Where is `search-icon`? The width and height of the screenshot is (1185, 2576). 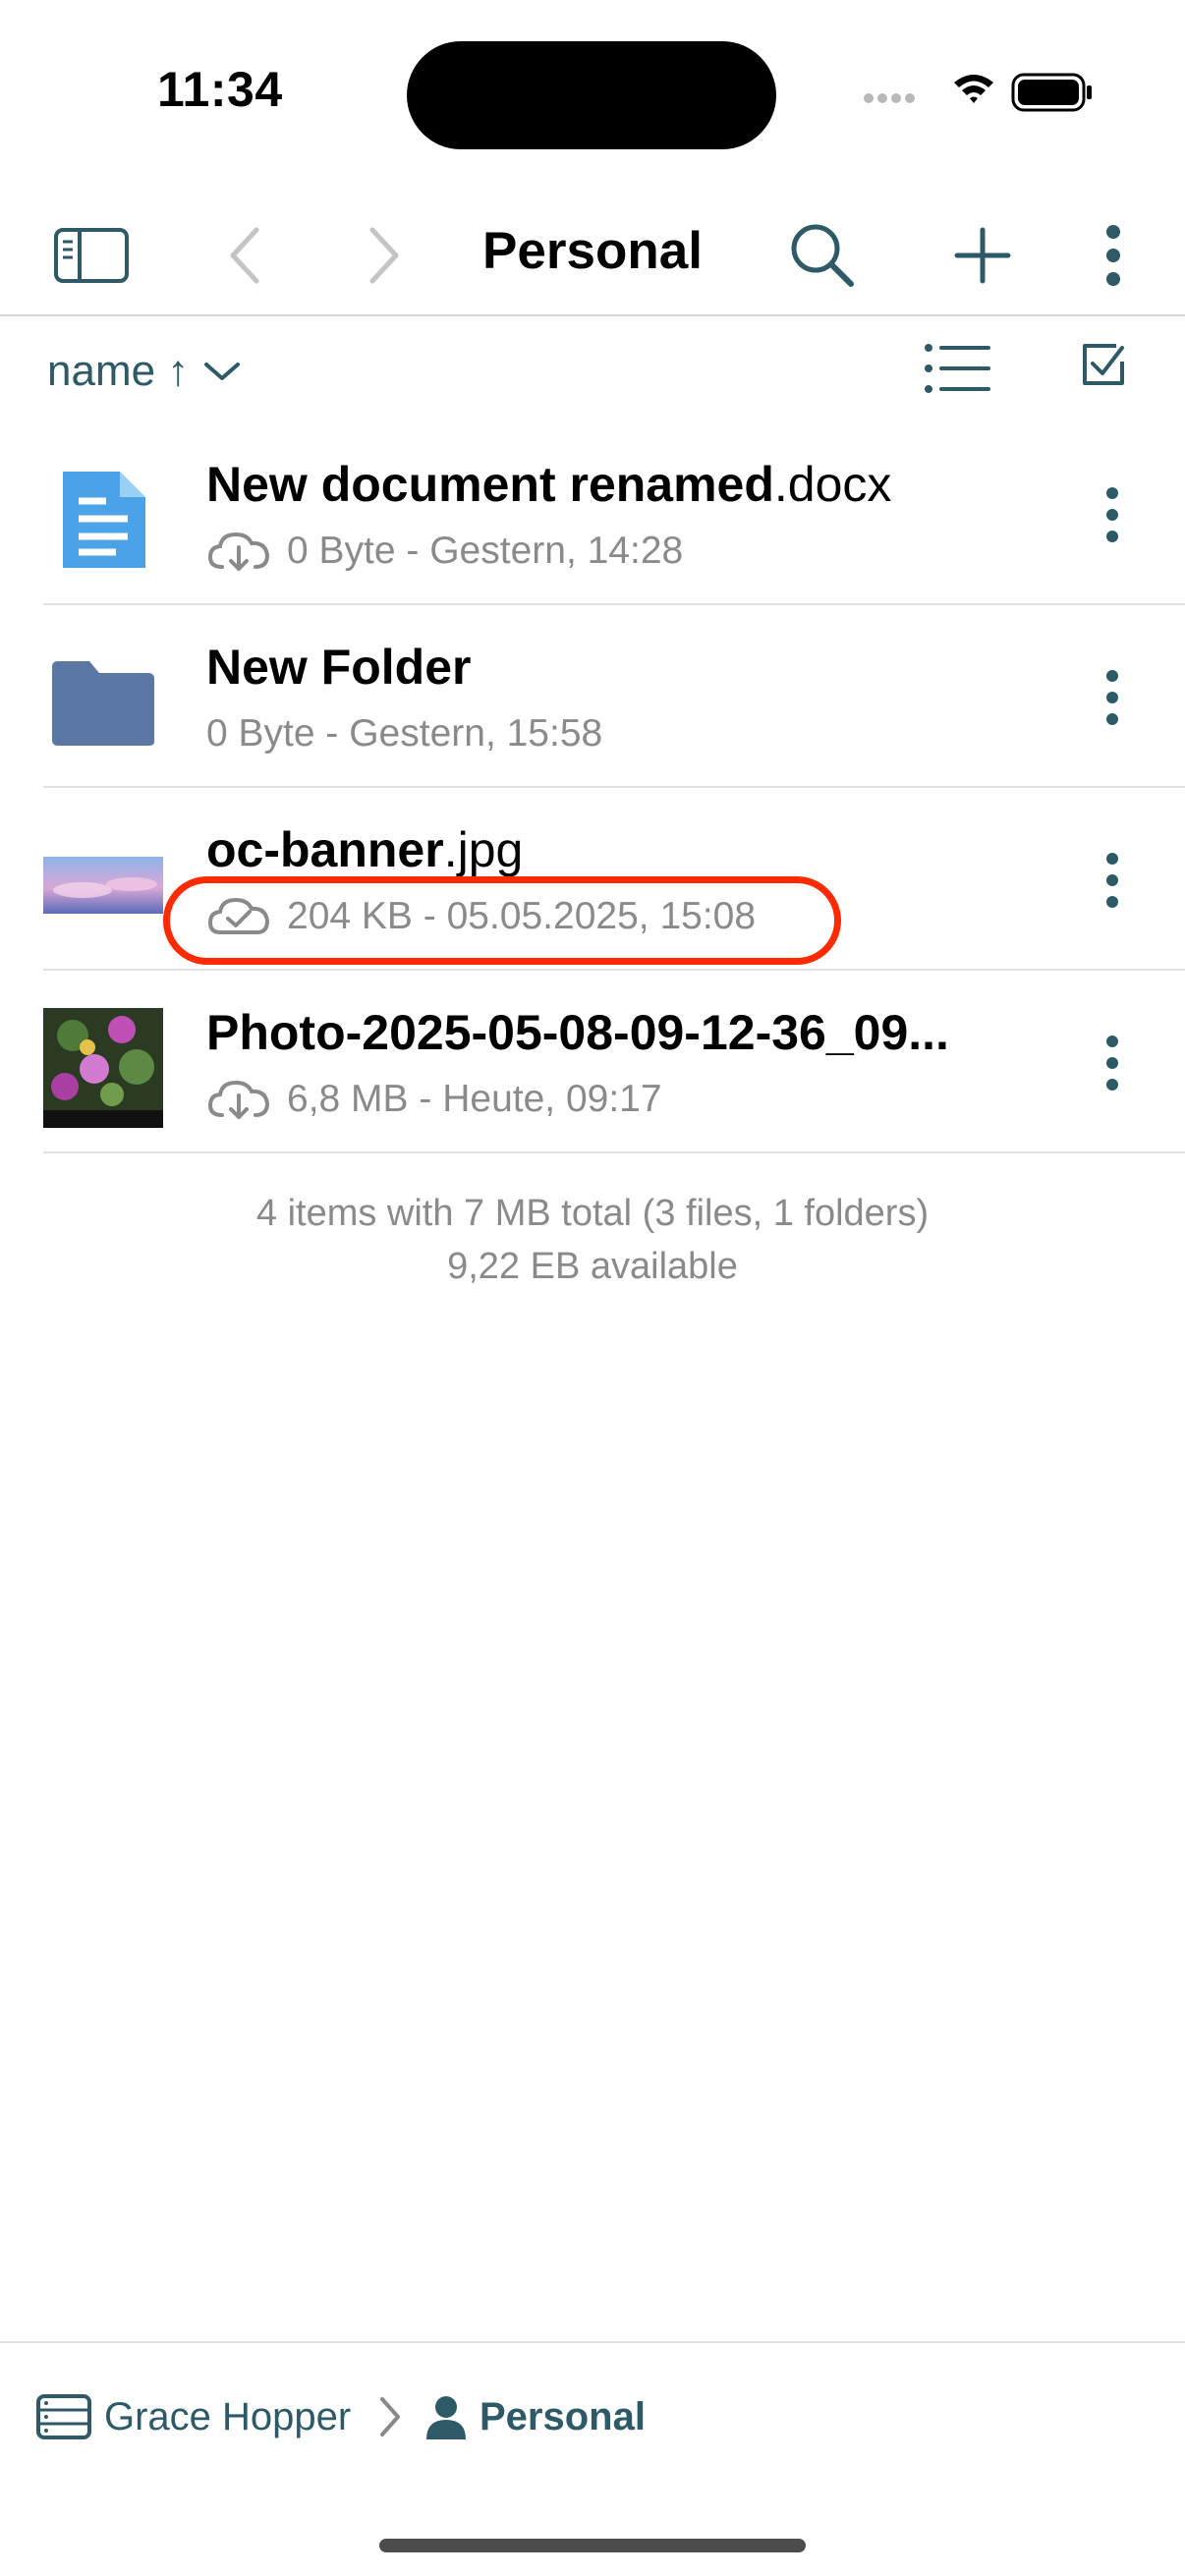
search-icon is located at coordinates (823, 255).